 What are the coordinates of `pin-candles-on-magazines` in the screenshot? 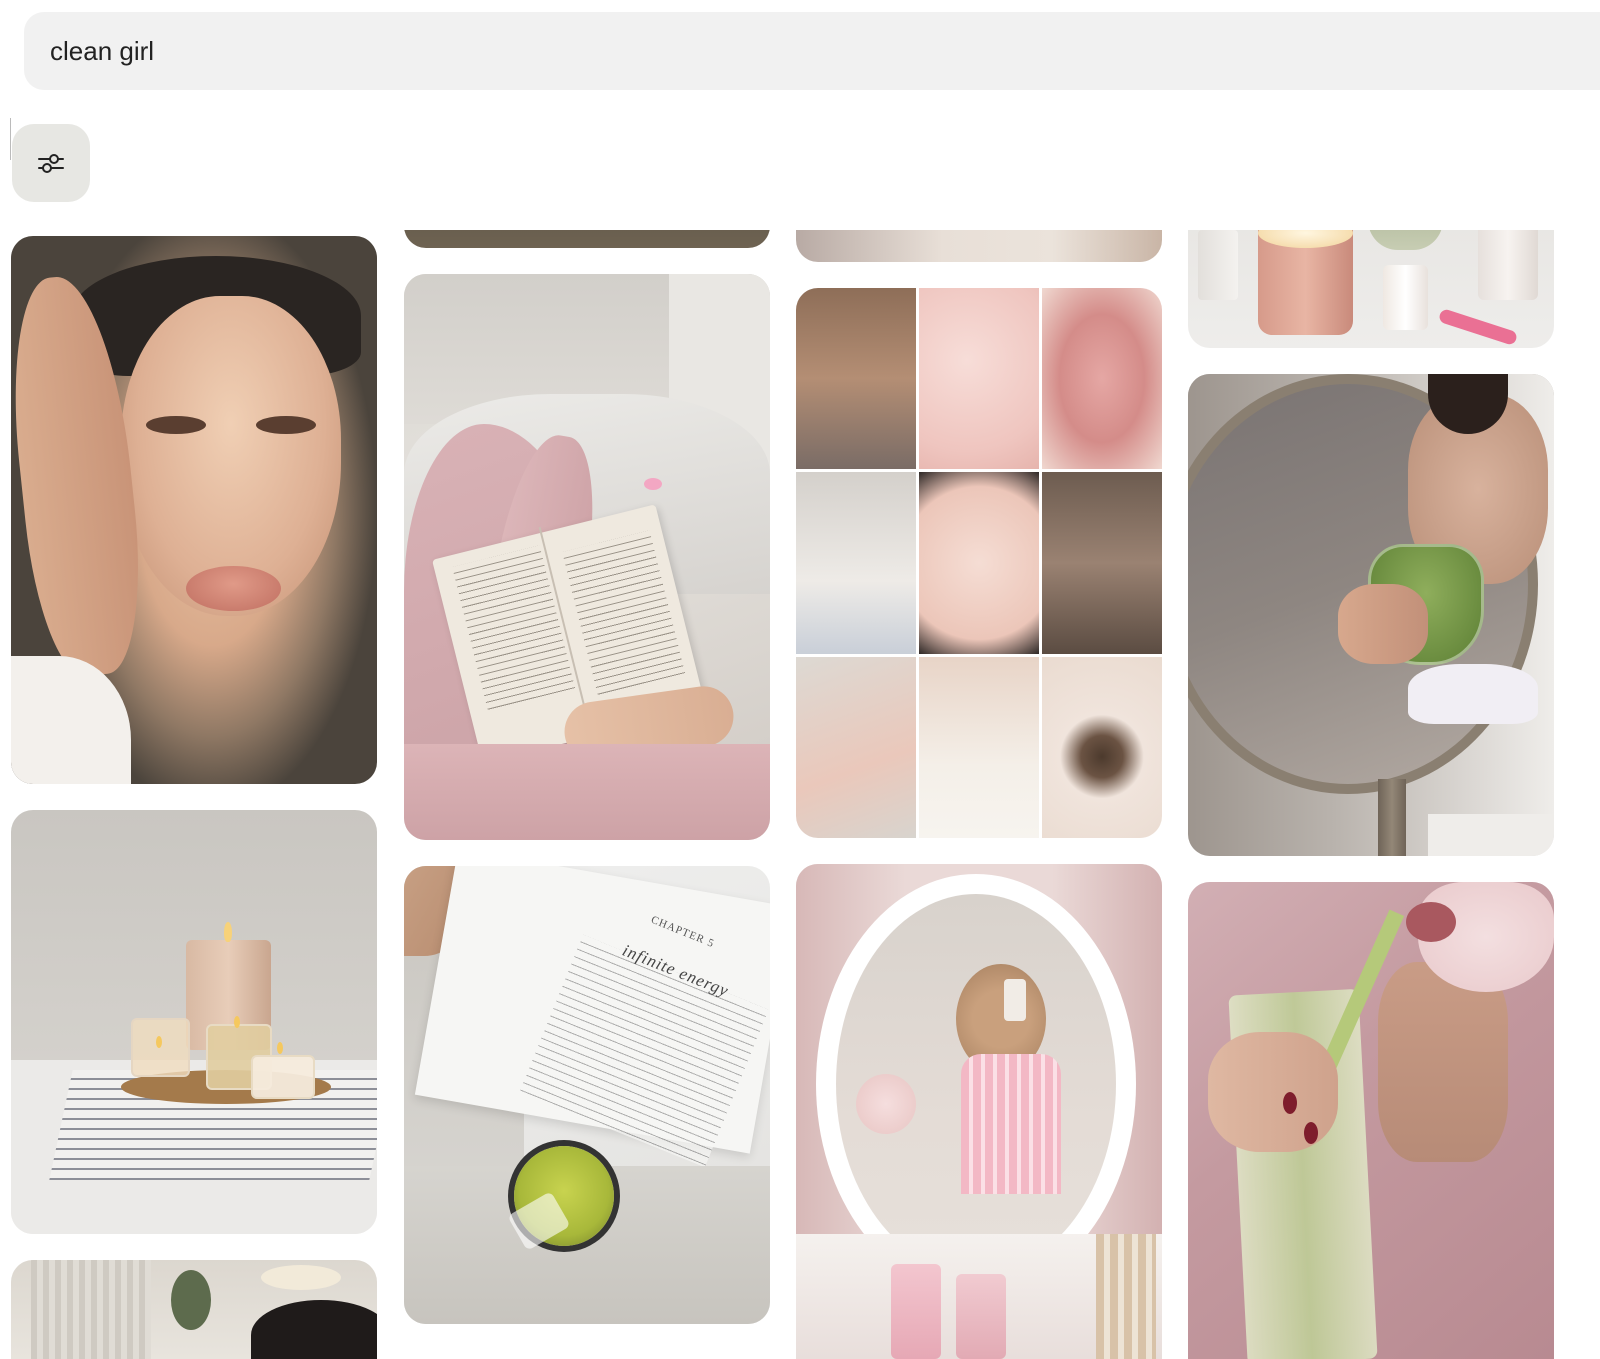 It's located at (194, 1022).